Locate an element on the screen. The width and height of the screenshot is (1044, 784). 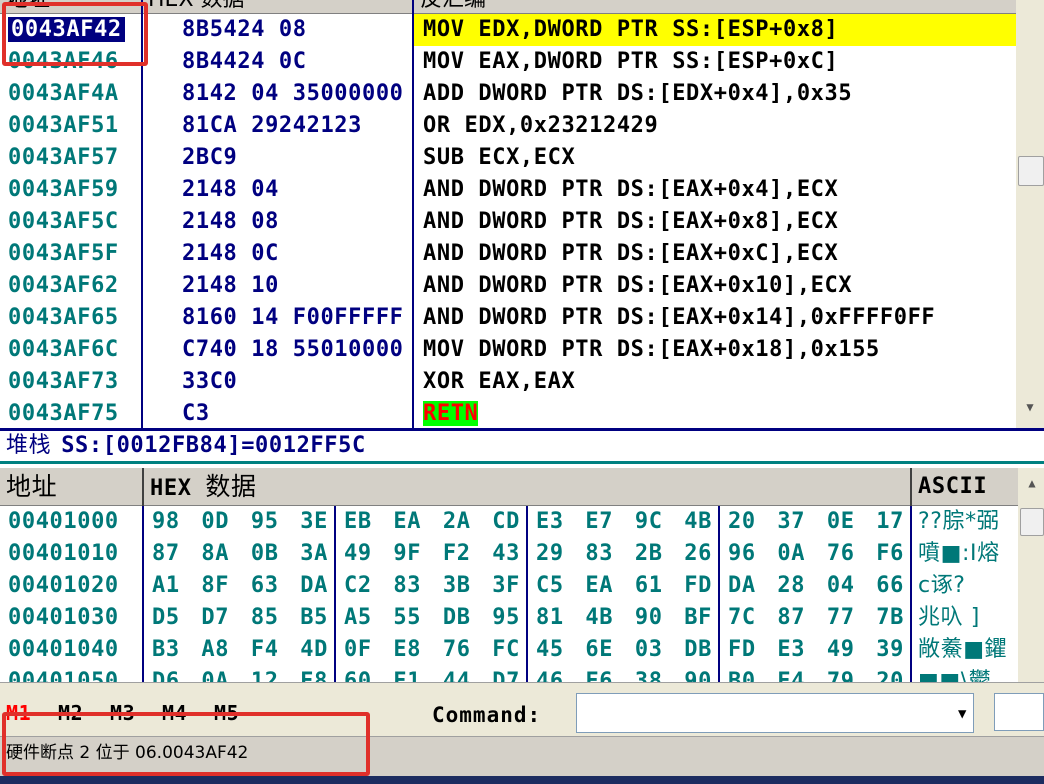
instruction-hex: 2148 08 is located at coordinates (277, 222).